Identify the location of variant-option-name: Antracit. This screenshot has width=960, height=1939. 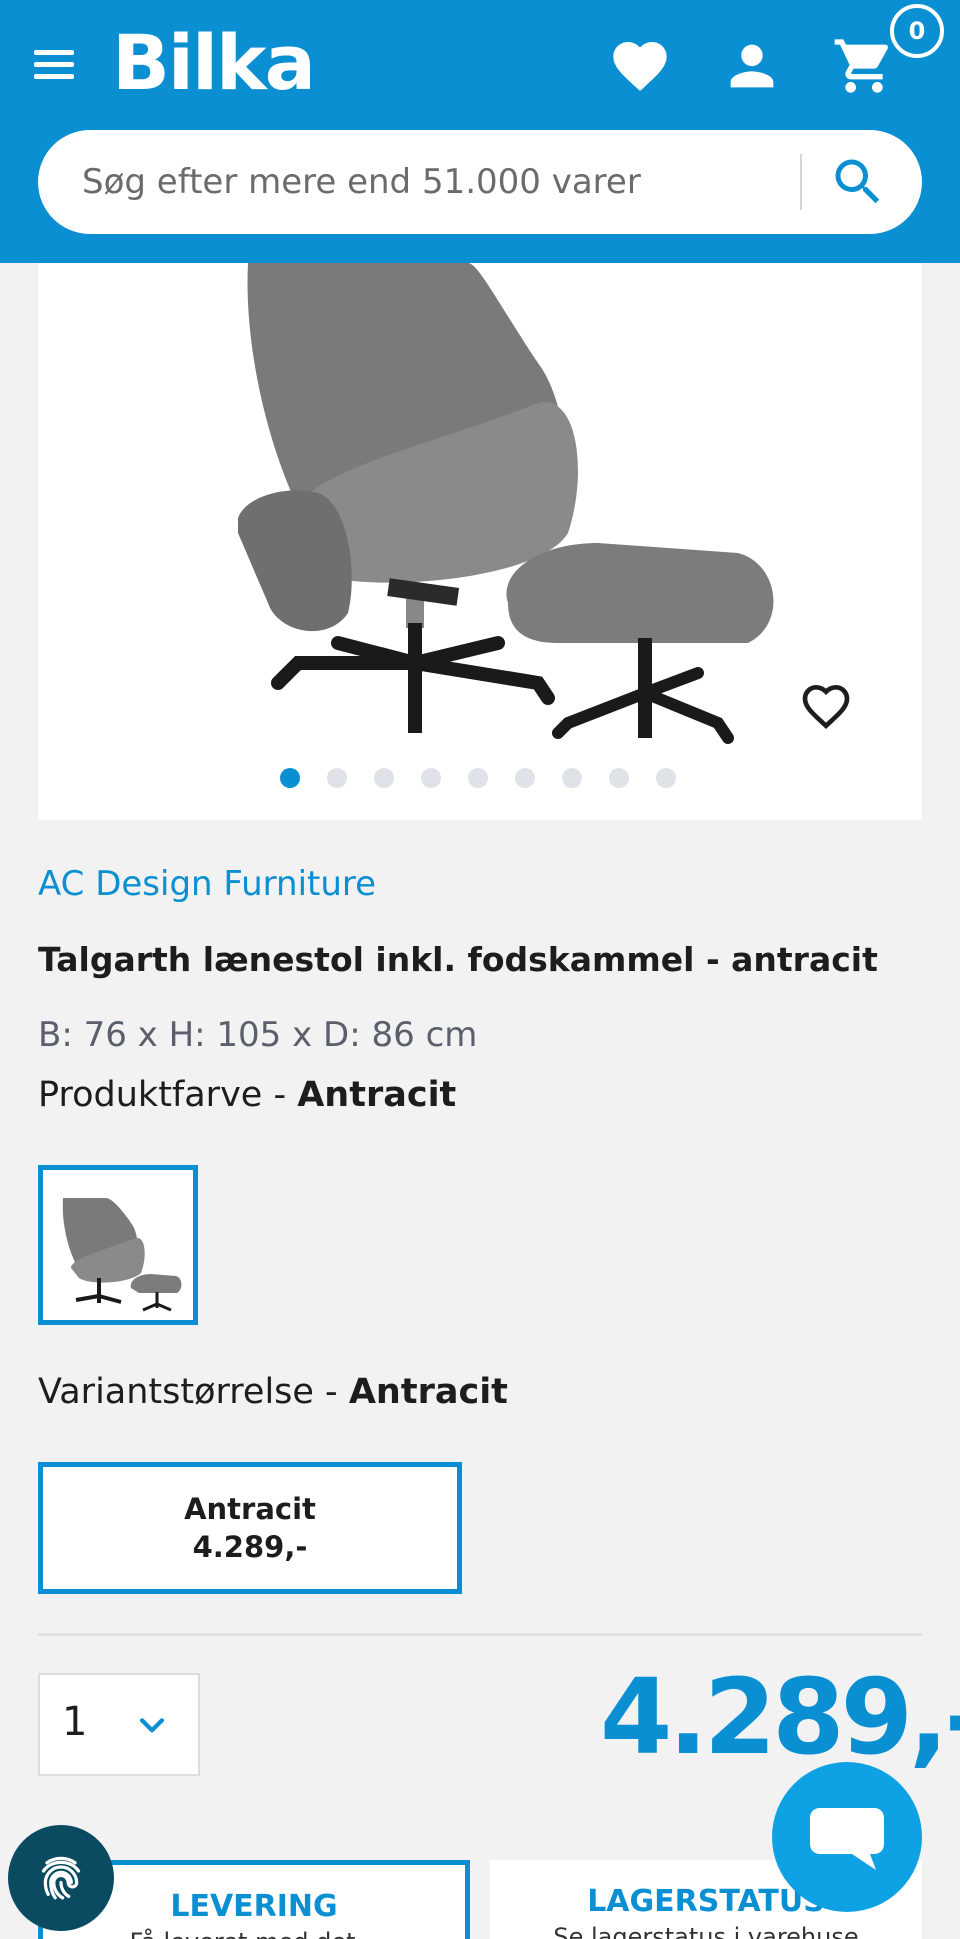
(250, 1509).